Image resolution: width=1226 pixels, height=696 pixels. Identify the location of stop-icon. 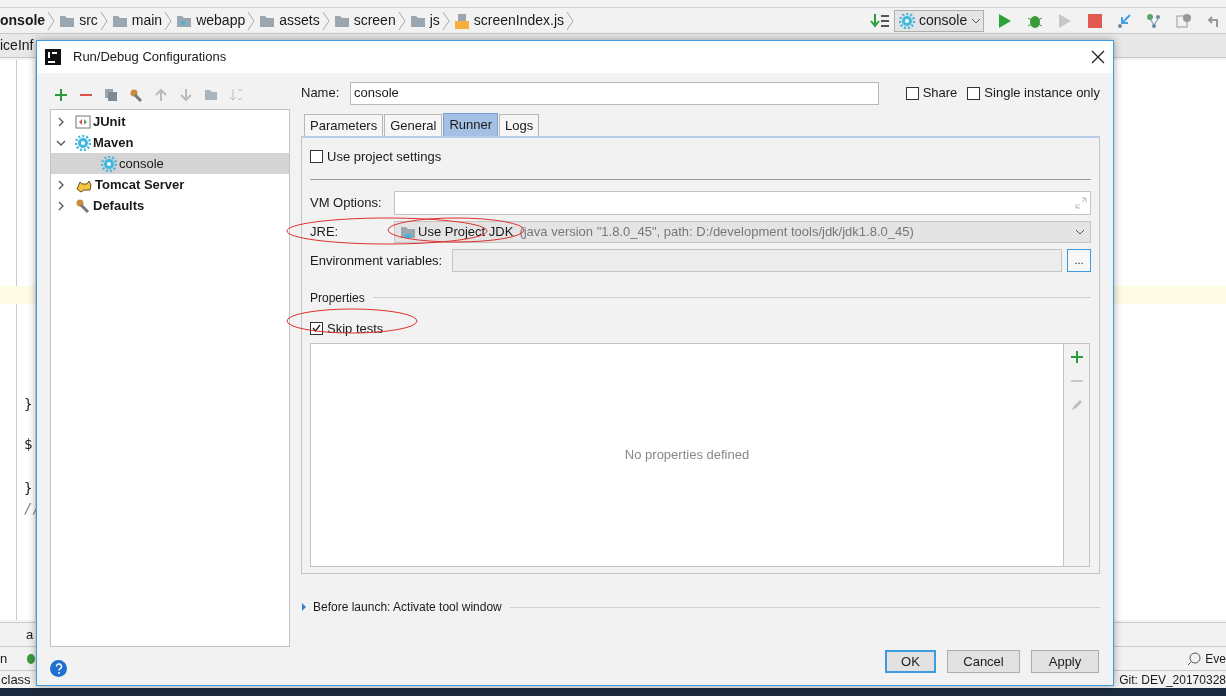
(1095, 20).